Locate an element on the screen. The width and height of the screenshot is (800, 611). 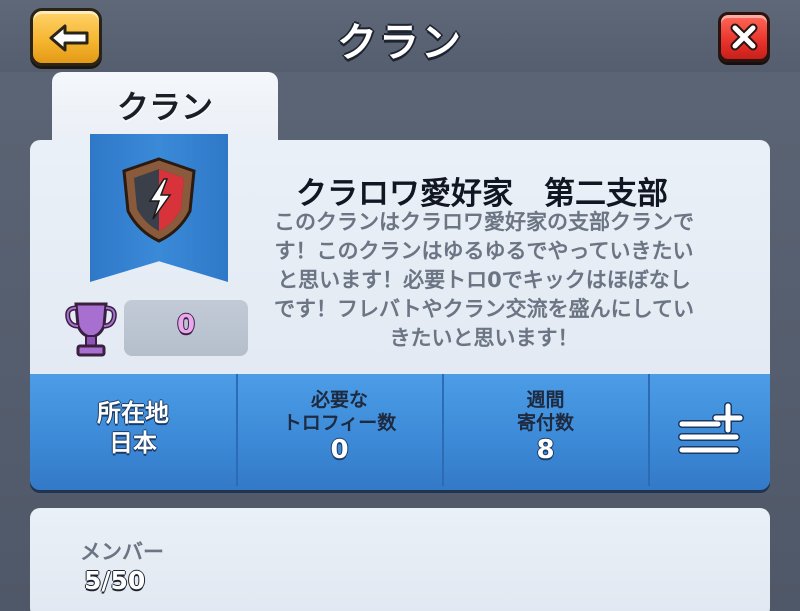
members-count: 5/50 is located at coordinates (115, 580).